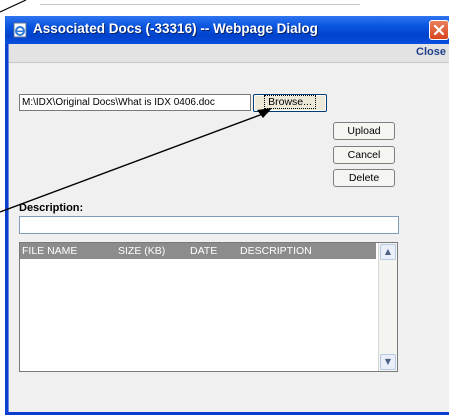  Describe the element at coordinates (364, 178) in the screenshot. I see `delete-button: Delete` at that location.